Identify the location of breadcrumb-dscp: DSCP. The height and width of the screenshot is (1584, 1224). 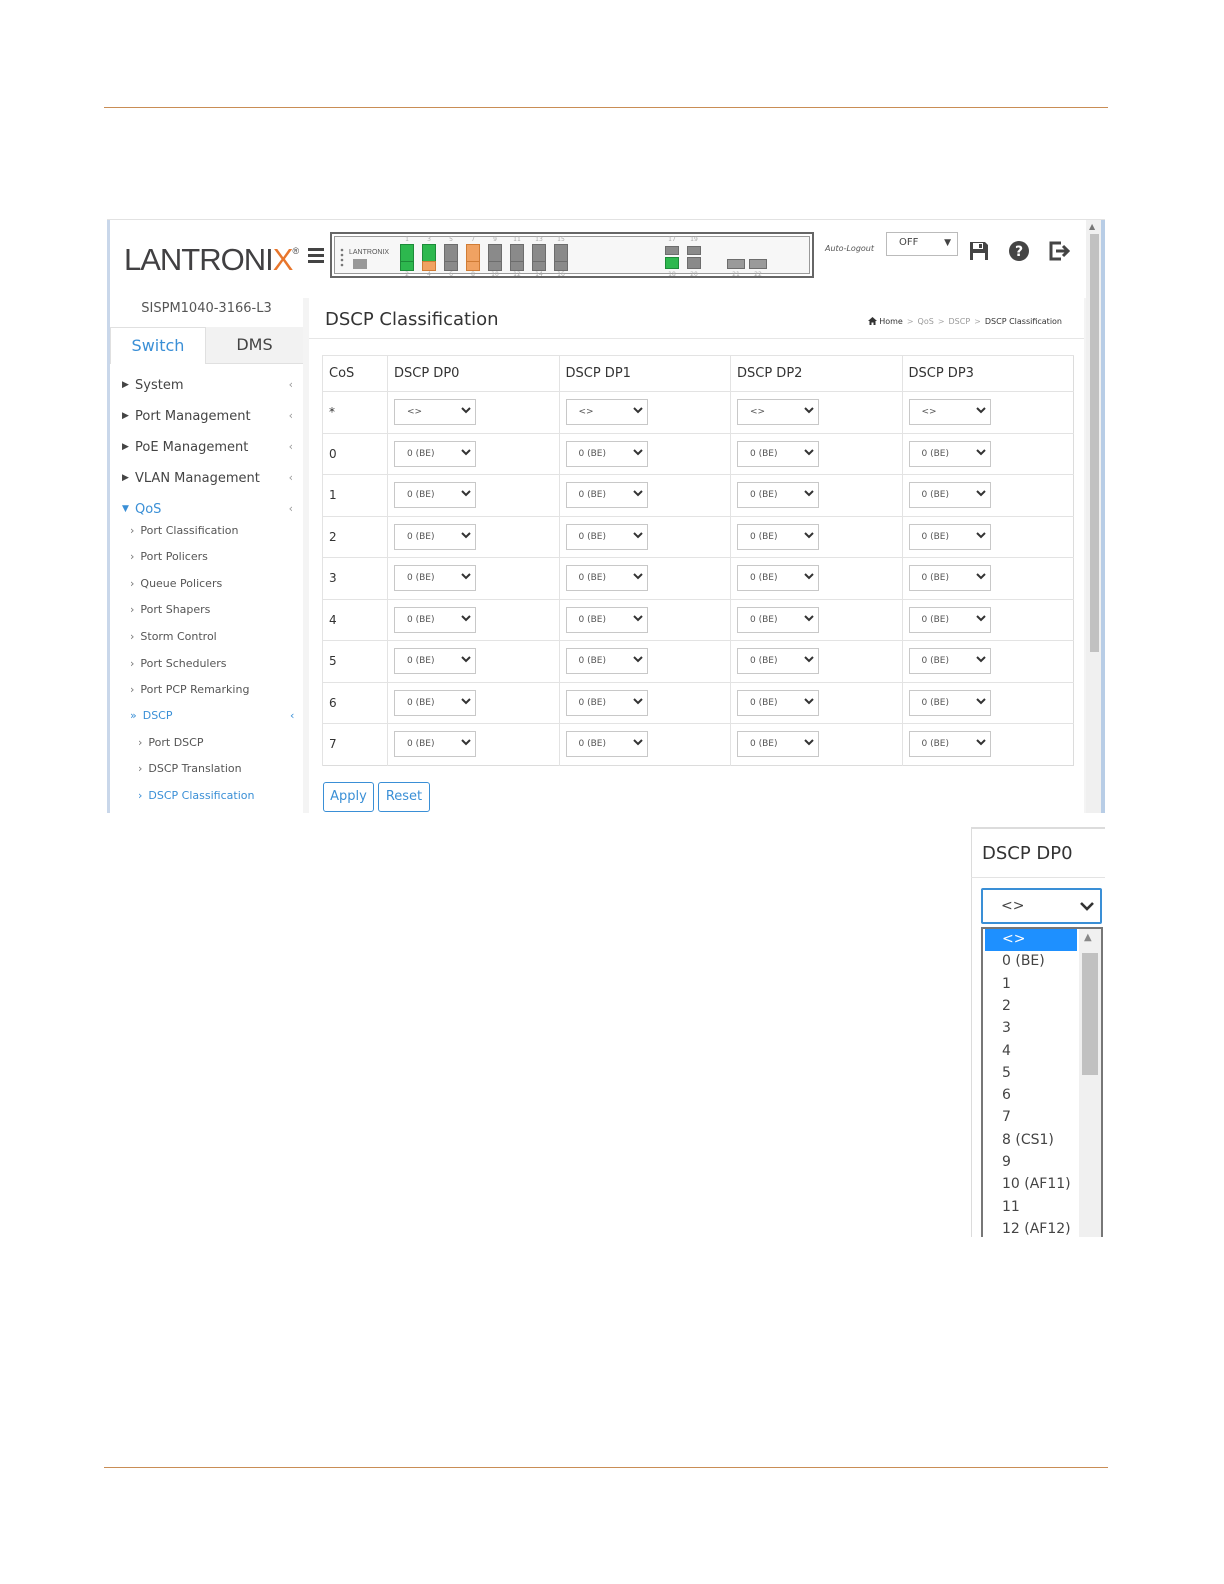
(960, 321).